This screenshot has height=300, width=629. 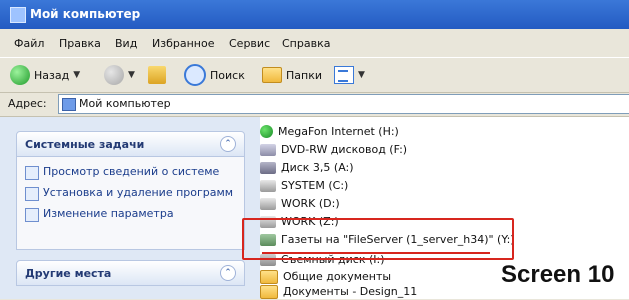 I want to click on views-button: ▼, so click(x=349, y=75).